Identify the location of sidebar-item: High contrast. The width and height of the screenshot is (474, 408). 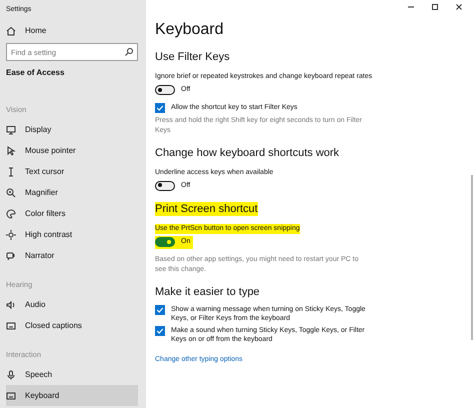
(72, 234).